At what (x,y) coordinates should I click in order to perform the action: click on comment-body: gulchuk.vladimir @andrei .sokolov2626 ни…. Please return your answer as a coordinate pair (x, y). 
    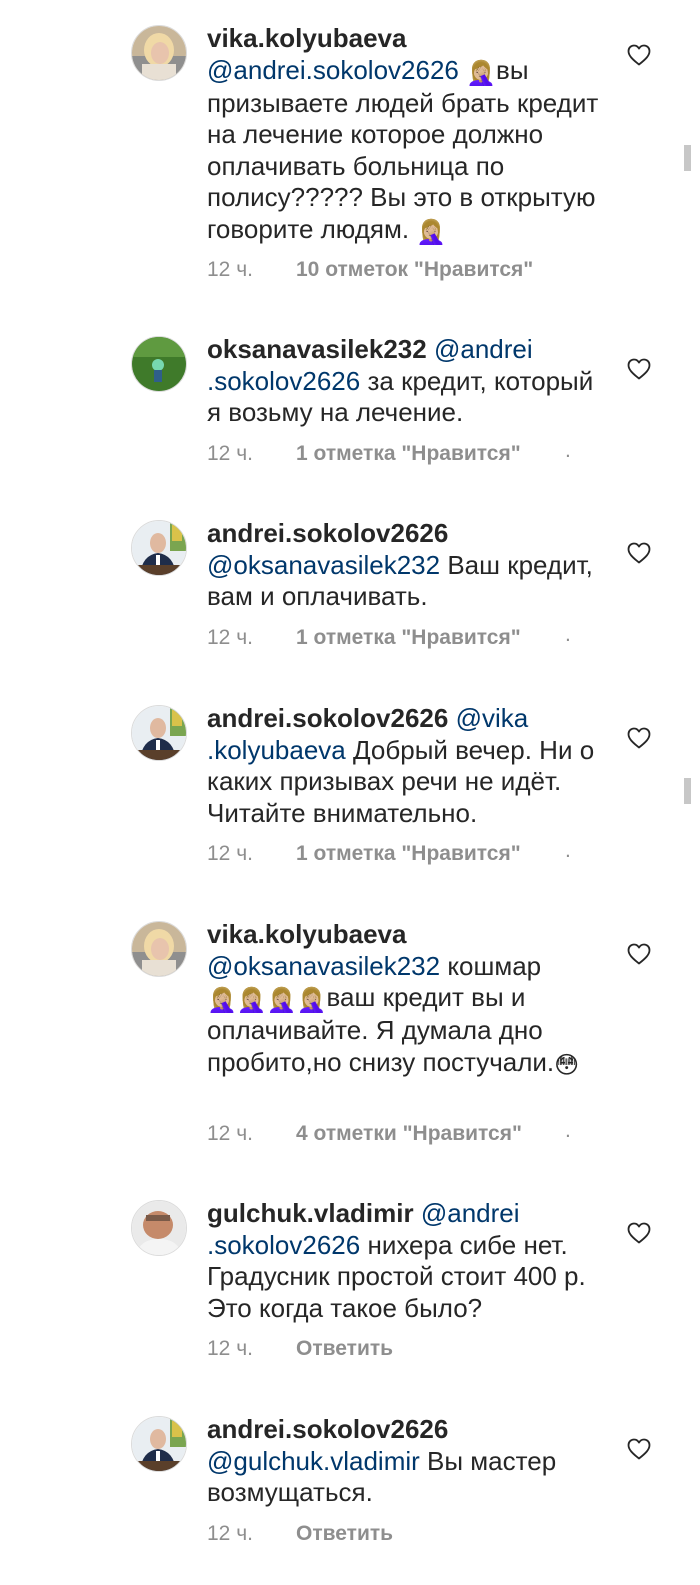
    Looking at the image, I should click on (407, 1261).